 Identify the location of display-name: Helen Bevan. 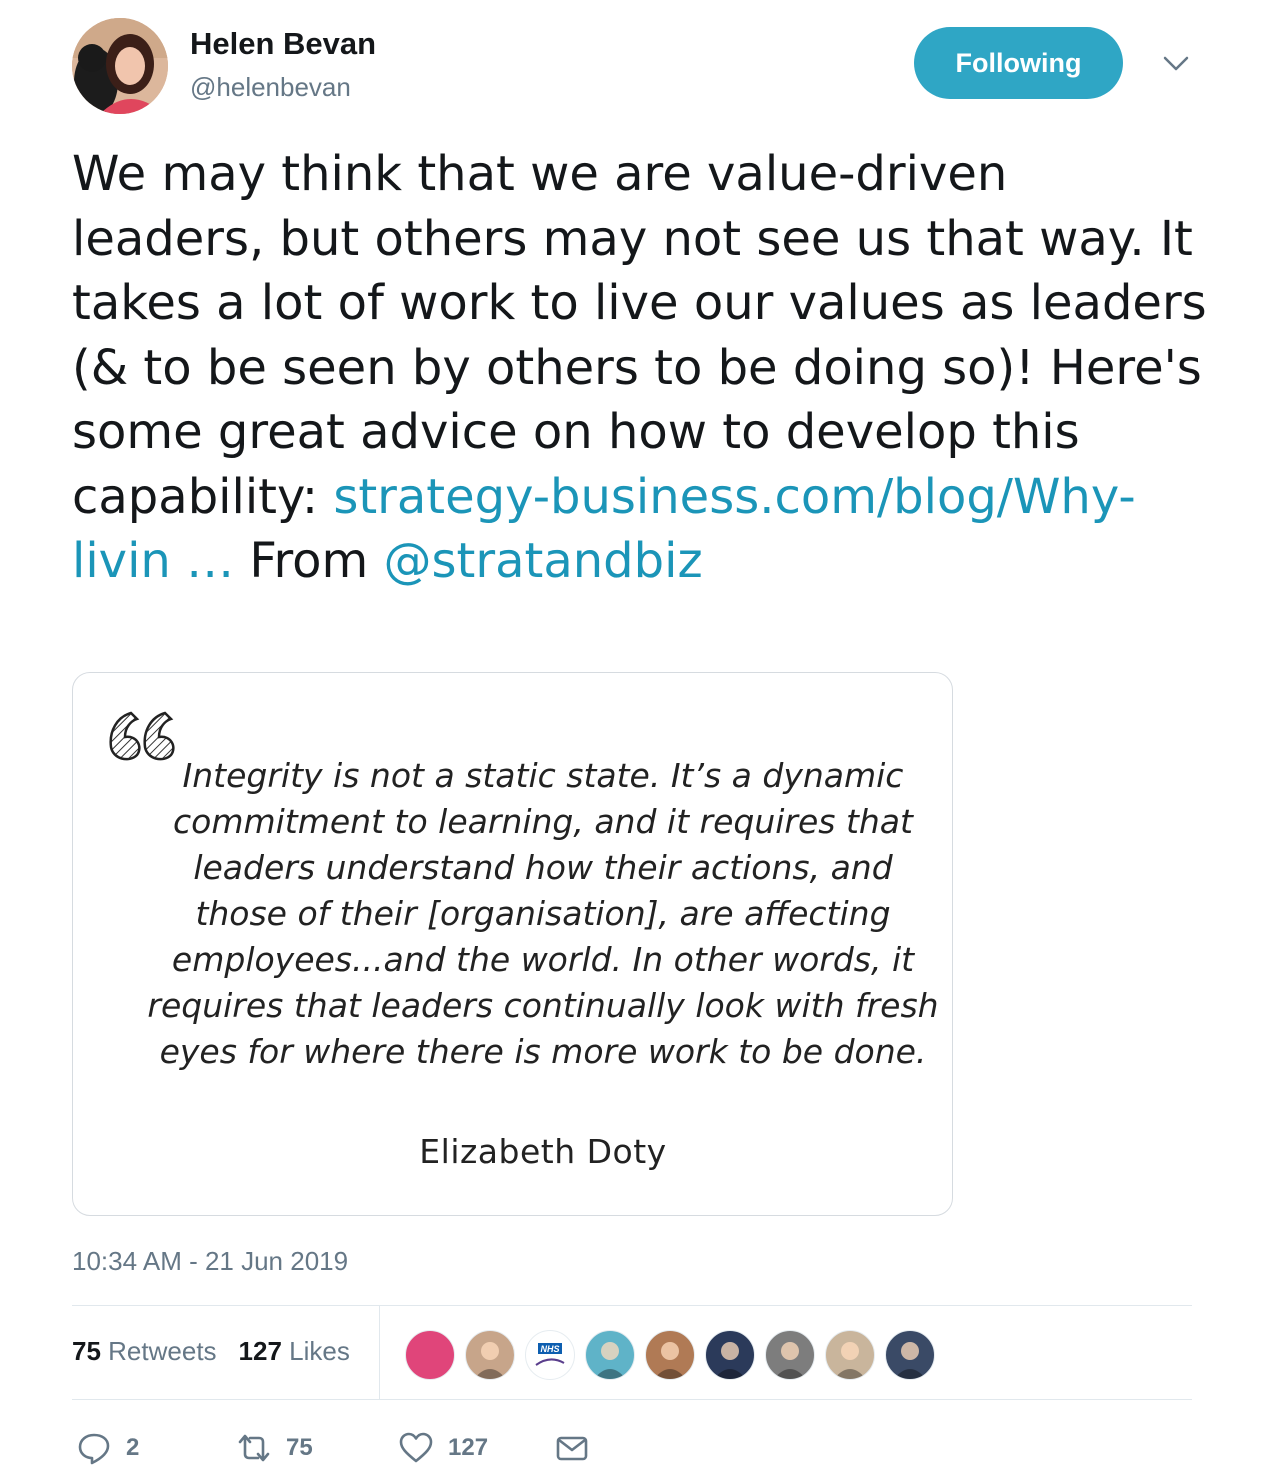
(283, 44).